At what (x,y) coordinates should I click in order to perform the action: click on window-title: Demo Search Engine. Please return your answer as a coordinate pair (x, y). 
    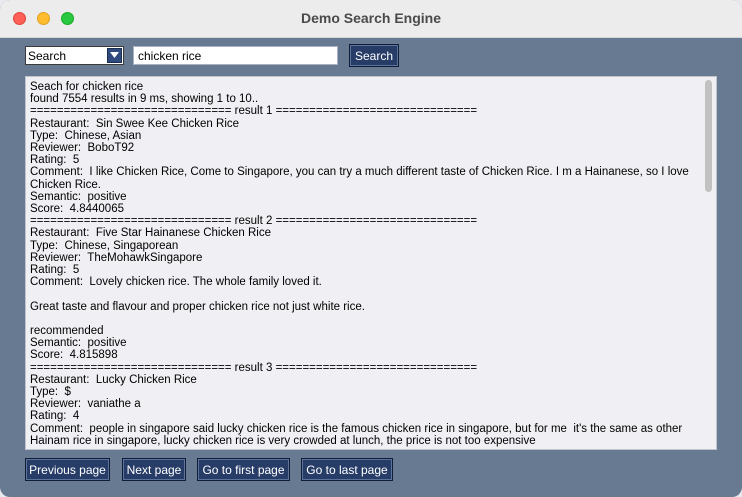
    Looking at the image, I should click on (371, 18).